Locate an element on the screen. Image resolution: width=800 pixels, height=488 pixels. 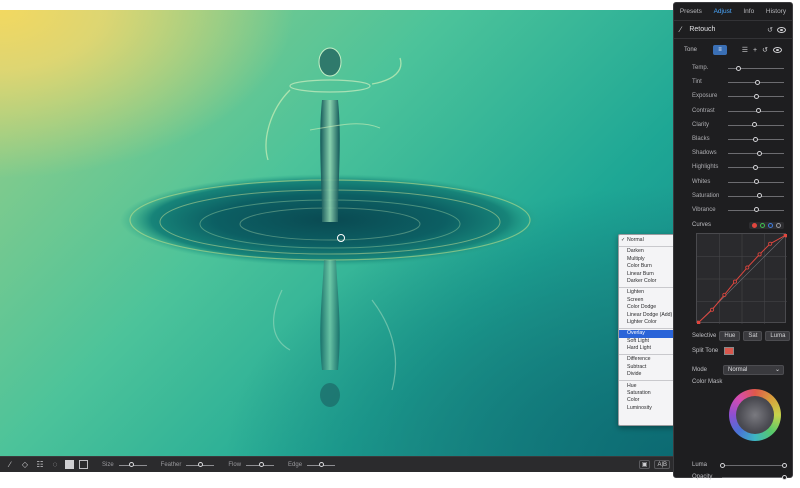
luma-min-knob is located at coordinates (722, 465).